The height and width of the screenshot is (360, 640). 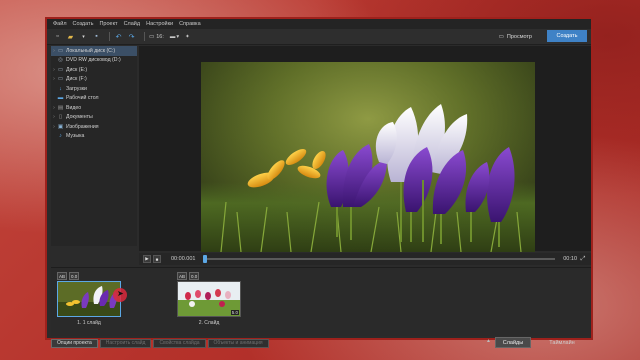 What do you see at coordinates (91, 50) in the screenshot?
I see `sidebar-item-label: Локальный диск (C:)` at bounding box center [91, 50].